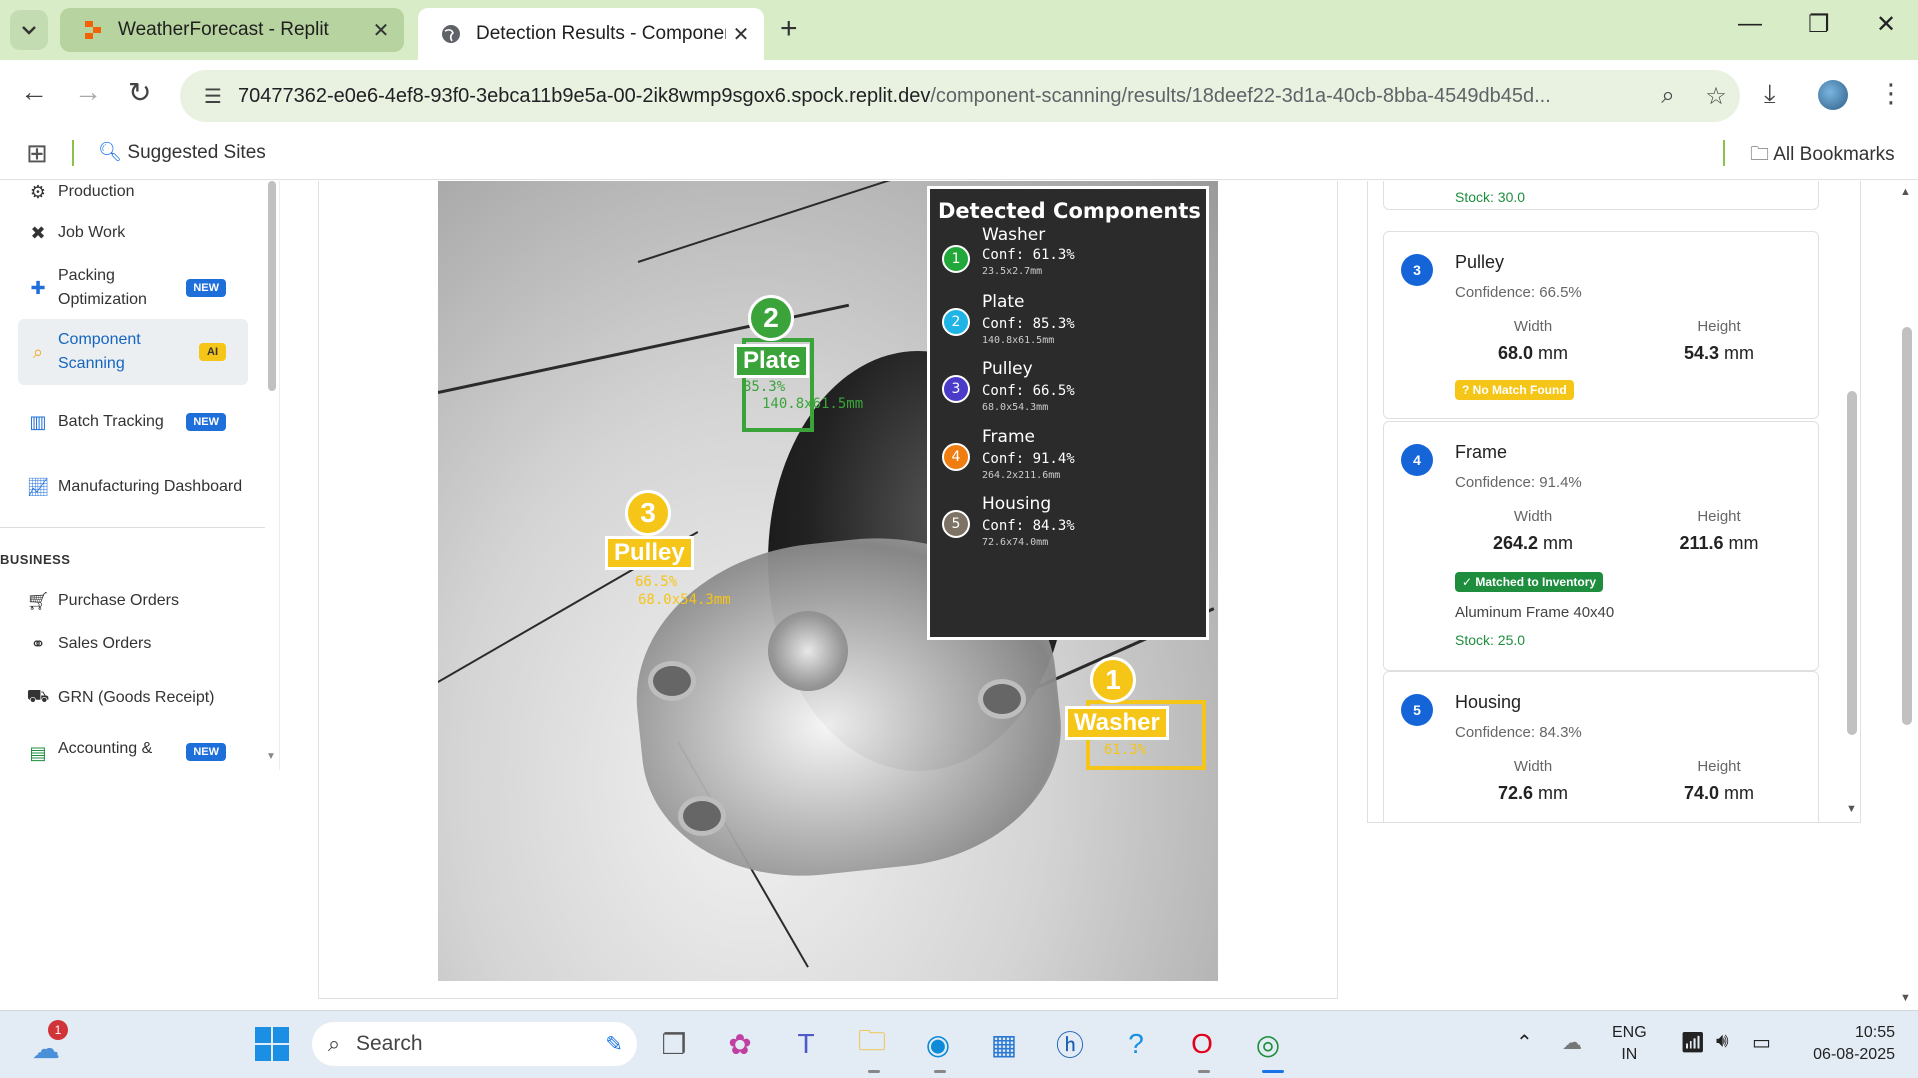  I want to click on tab-weatherforecast: WeatherForecast - Replit ✕, so click(232, 30).